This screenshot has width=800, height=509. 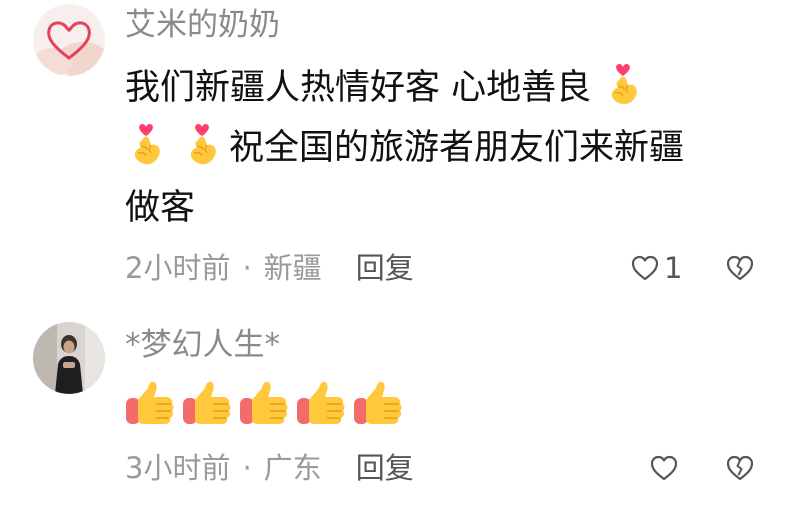 I want to click on like-button, so click(x=664, y=468).